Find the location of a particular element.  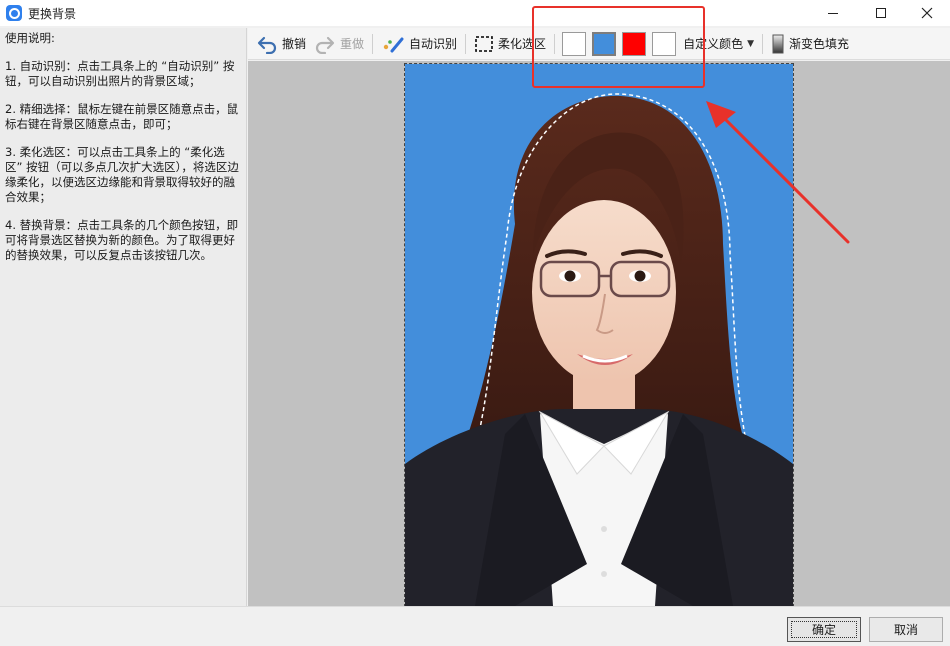

dialog-footer: 确定 取消 is located at coordinates (475, 626).